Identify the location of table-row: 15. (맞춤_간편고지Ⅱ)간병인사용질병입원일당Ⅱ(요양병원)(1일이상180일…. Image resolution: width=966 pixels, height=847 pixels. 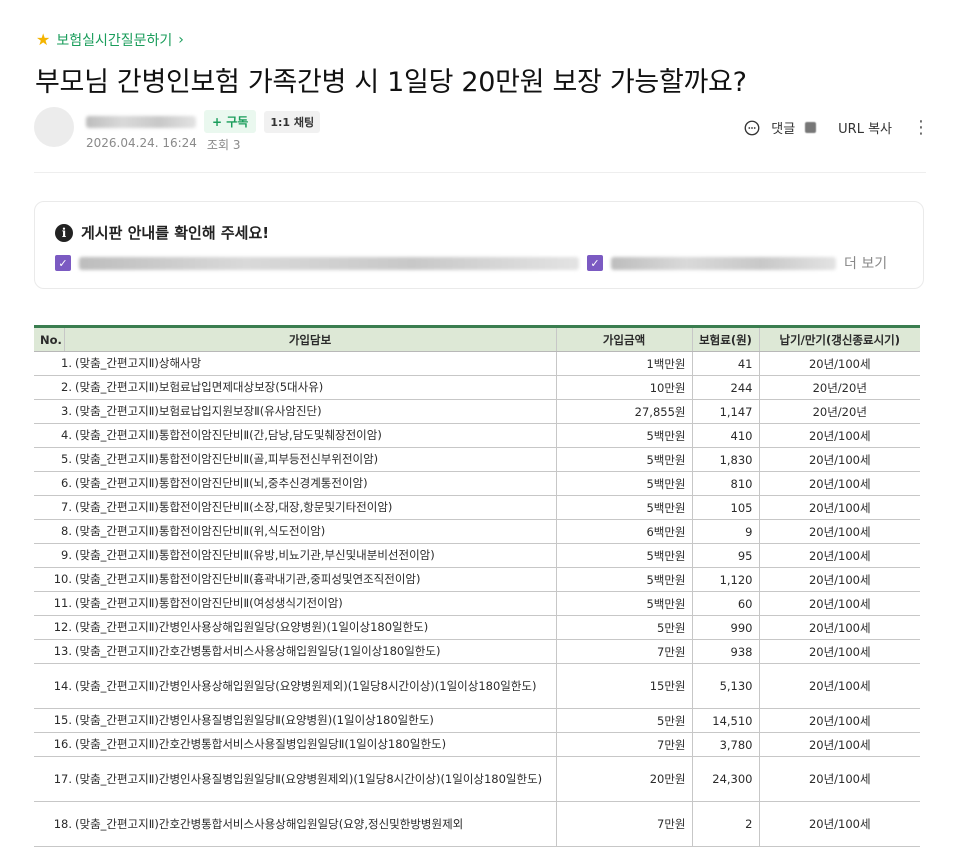
(477, 720).